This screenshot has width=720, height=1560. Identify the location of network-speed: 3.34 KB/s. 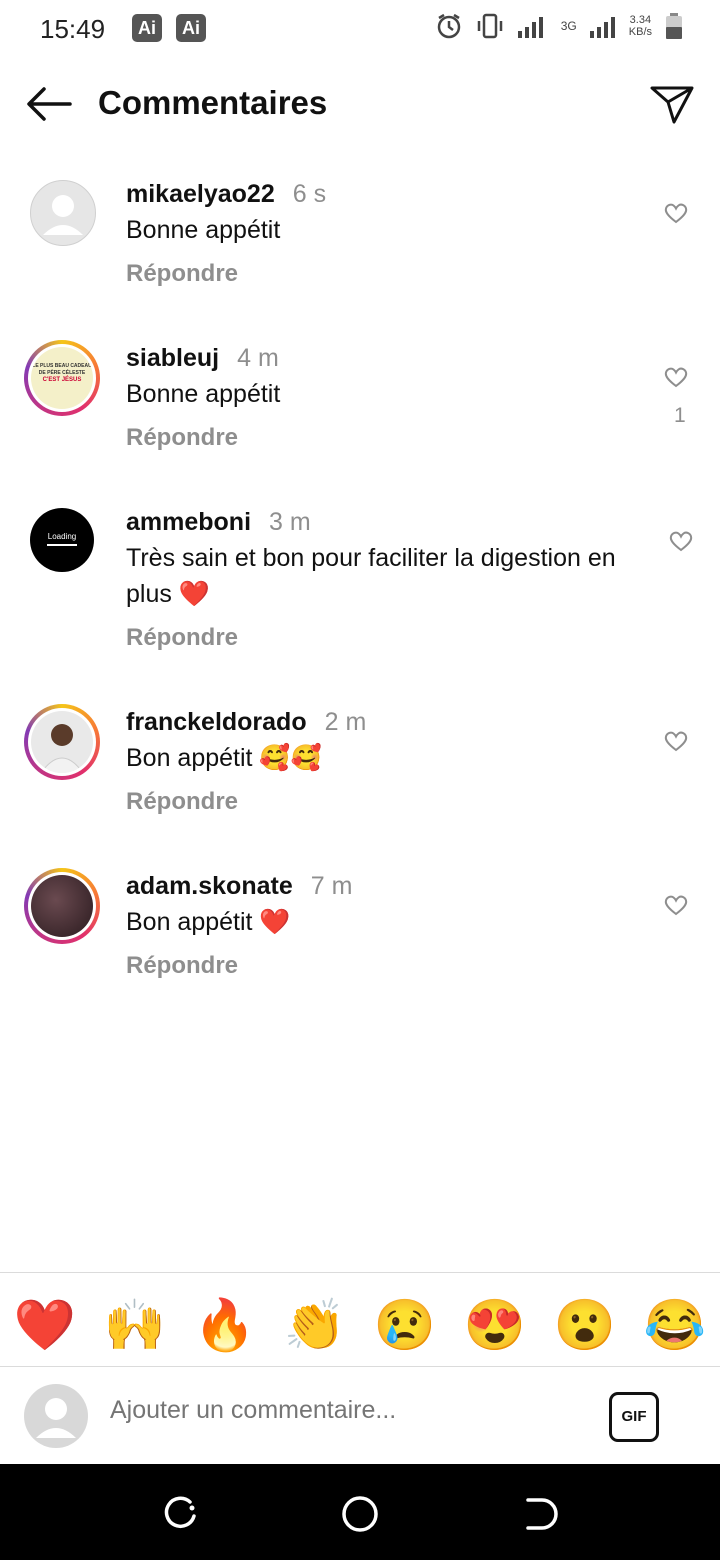
(640, 26).